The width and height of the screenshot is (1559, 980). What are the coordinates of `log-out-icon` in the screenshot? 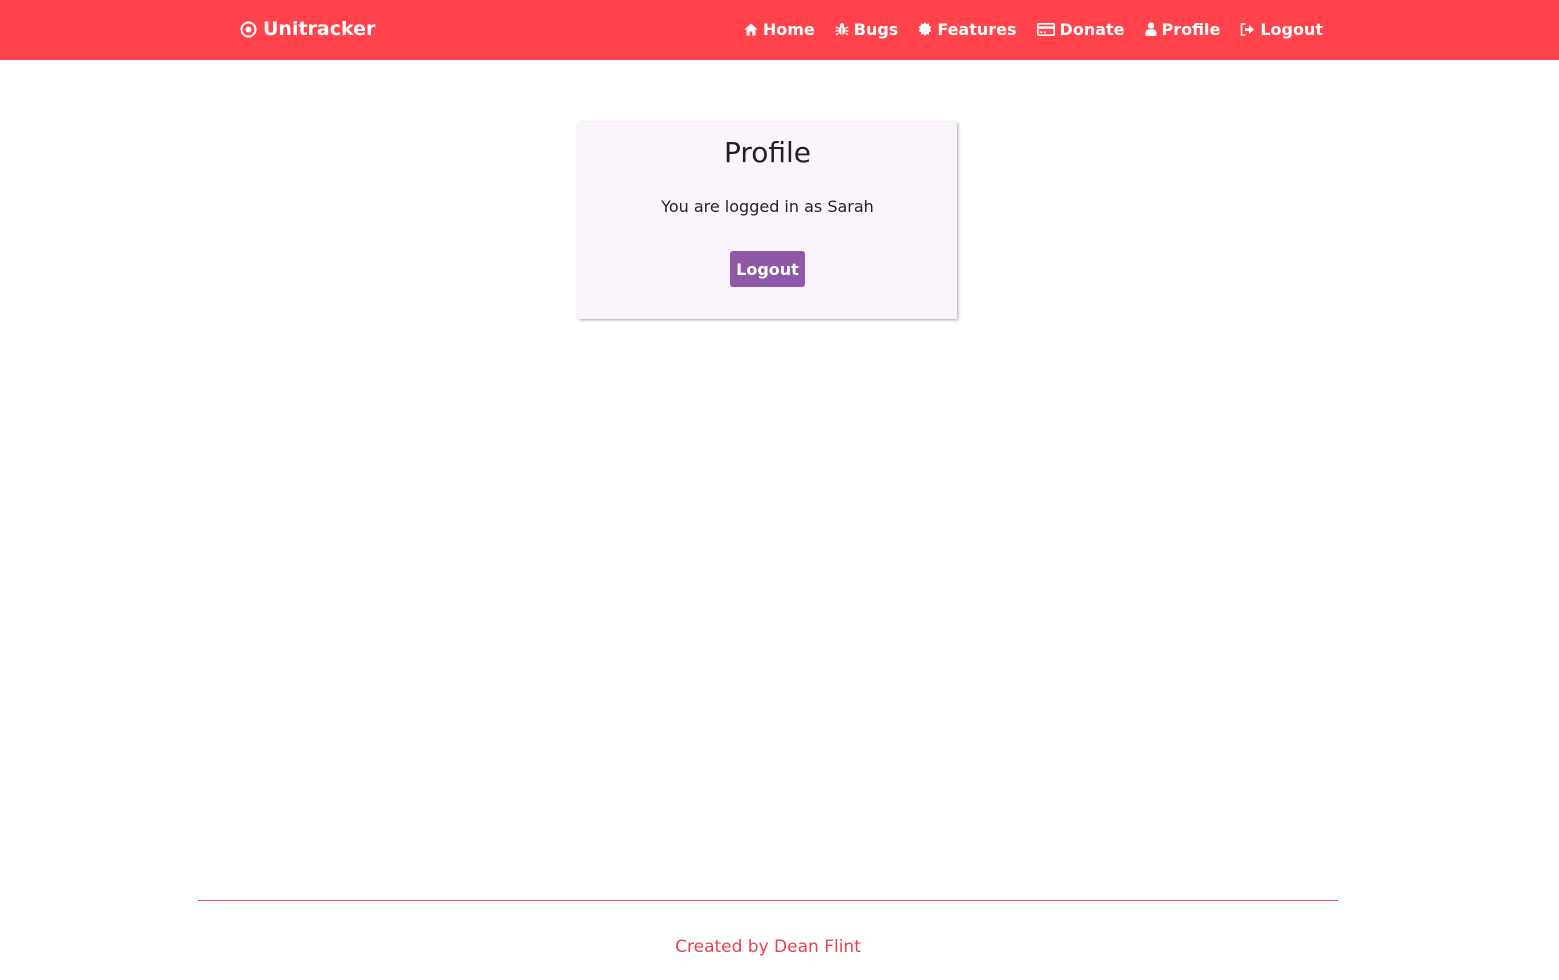 It's located at (1247, 29).